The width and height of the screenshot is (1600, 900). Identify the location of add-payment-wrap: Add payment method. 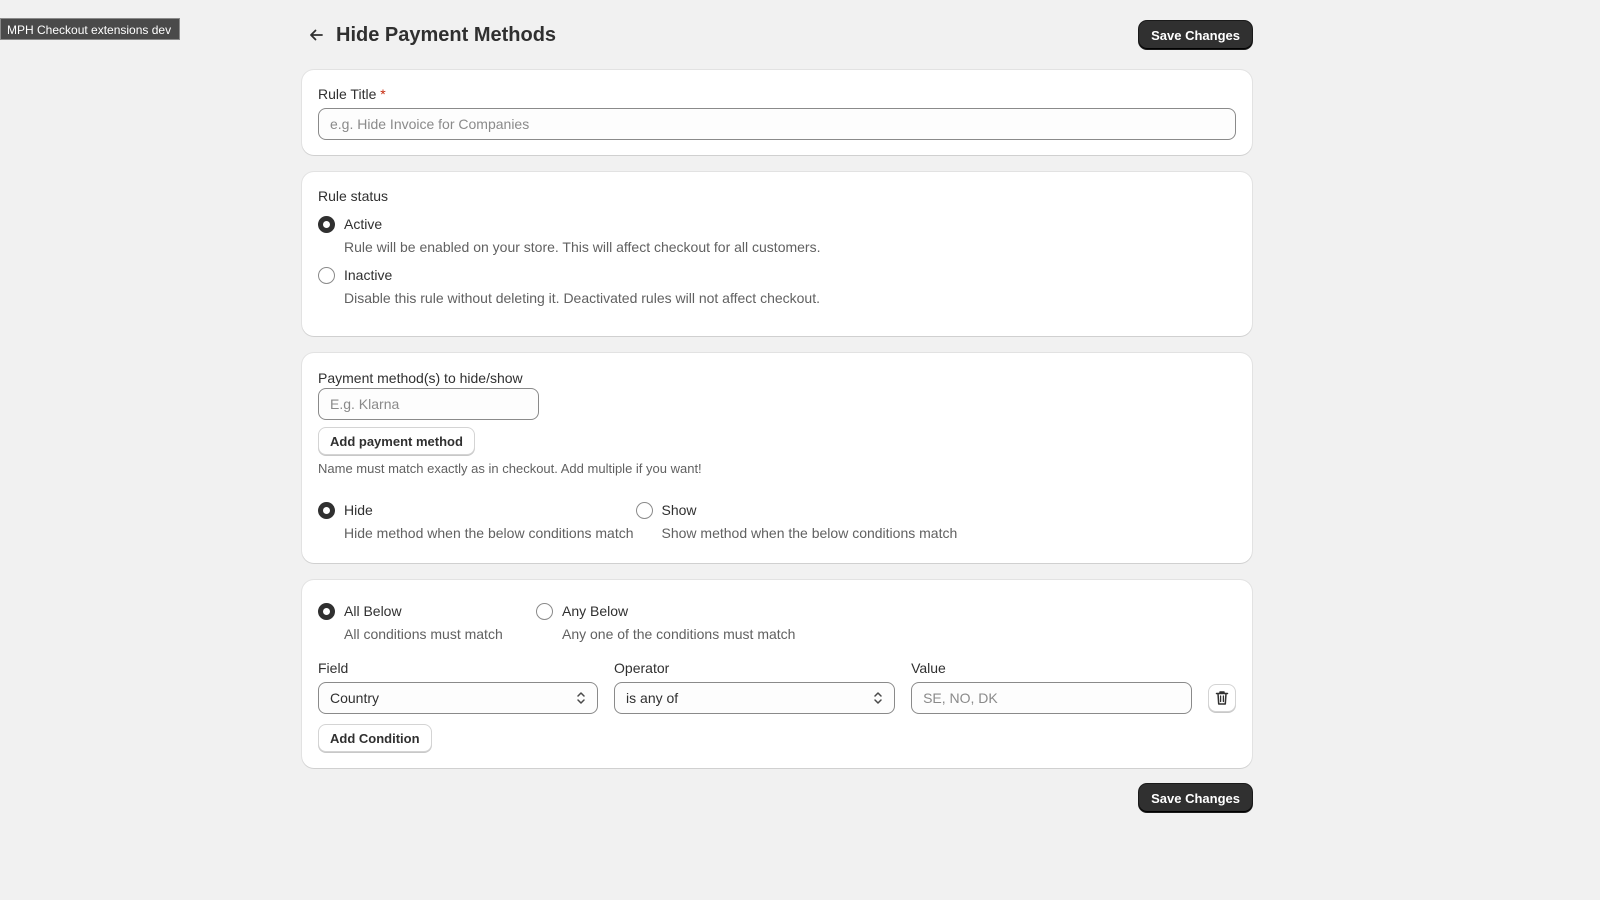
(777, 441).